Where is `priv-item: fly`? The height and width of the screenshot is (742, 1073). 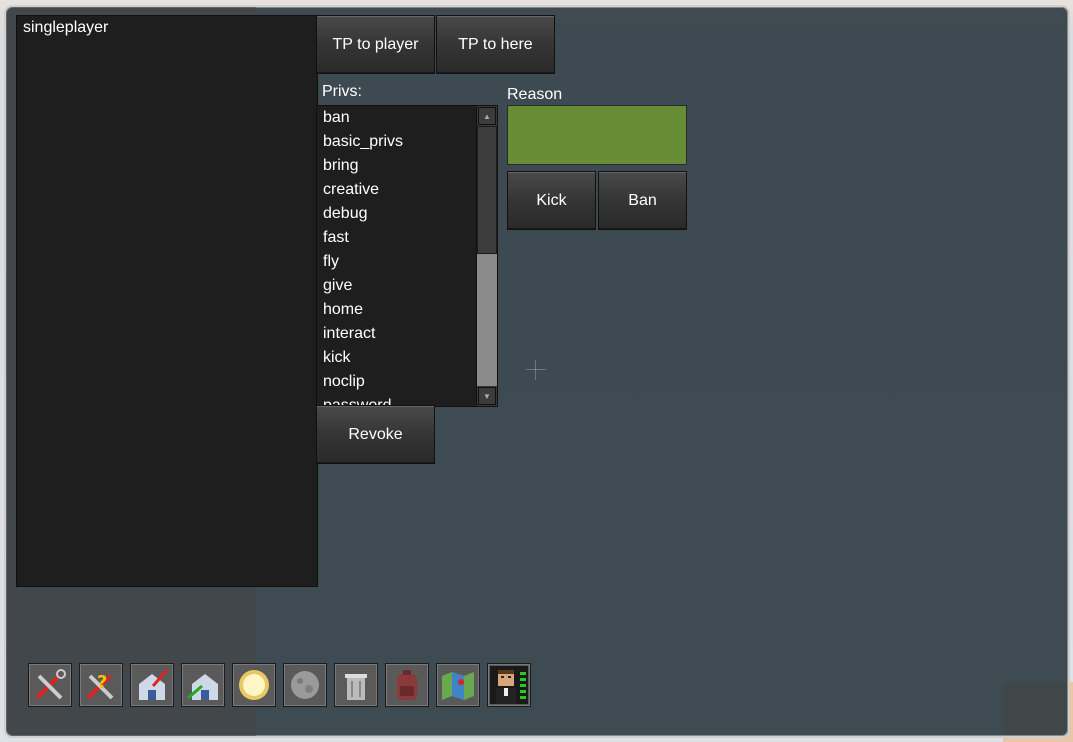
priv-item: fly is located at coordinates (407, 262).